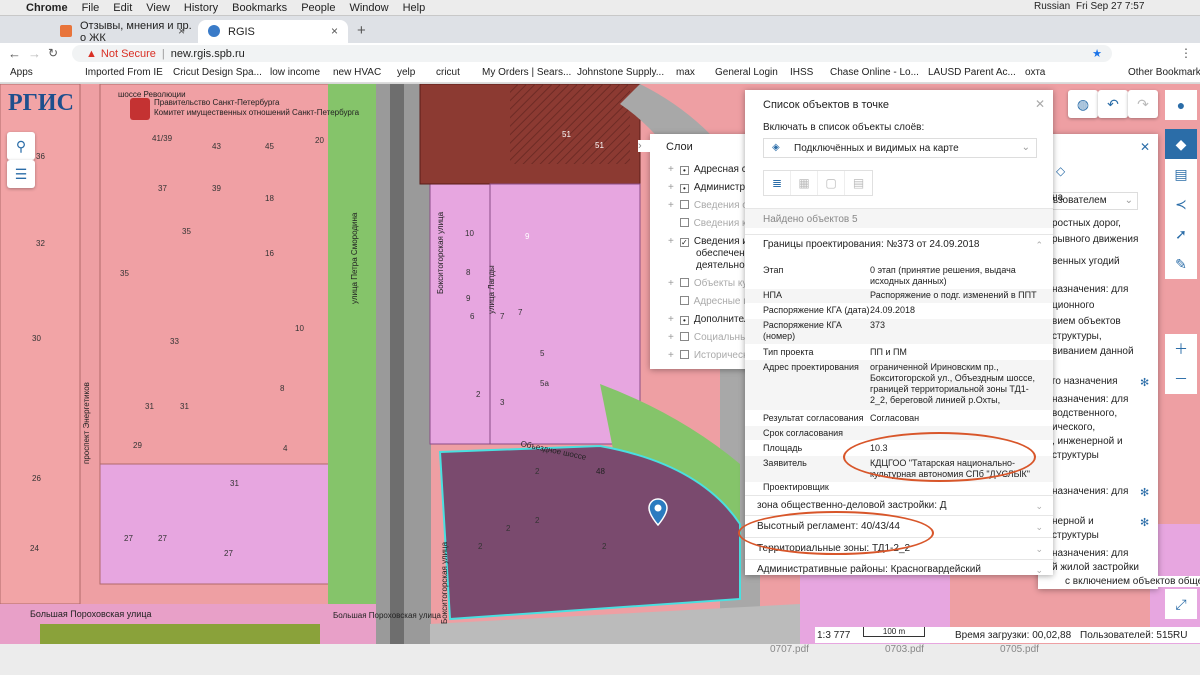  I want to click on share-button: ≺, so click(1181, 204).